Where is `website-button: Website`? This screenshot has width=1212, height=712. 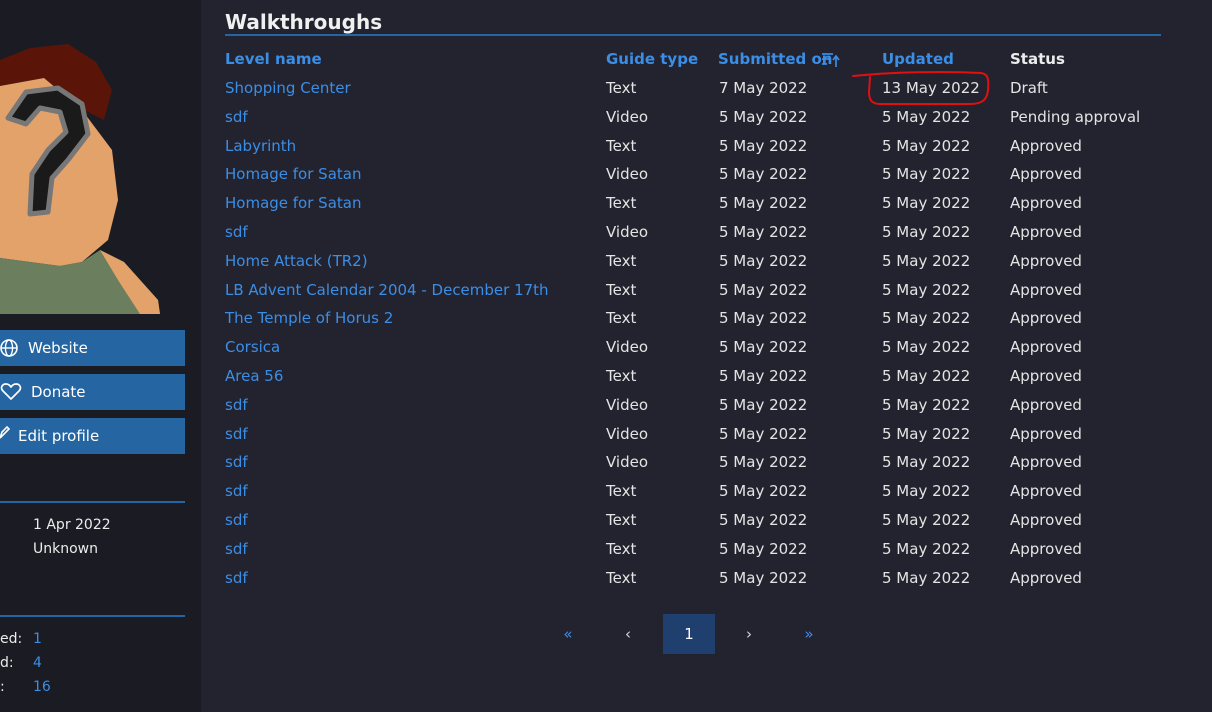 website-button: Website is located at coordinates (92, 348).